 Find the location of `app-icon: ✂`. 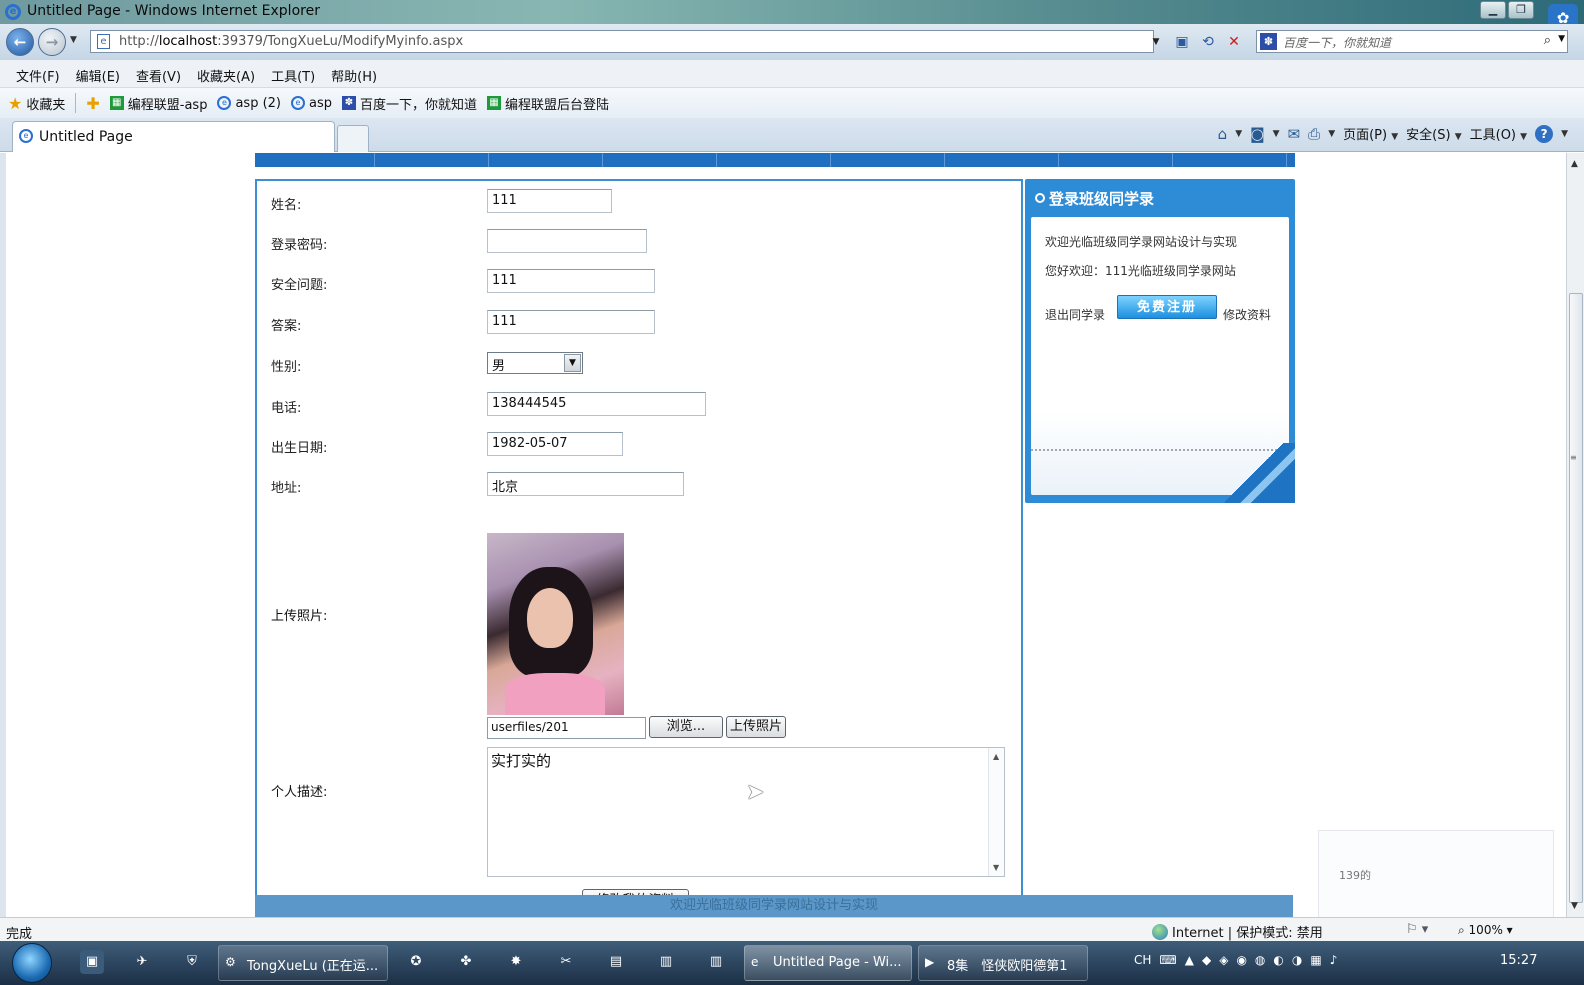

app-icon: ✂ is located at coordinates (566, 962).